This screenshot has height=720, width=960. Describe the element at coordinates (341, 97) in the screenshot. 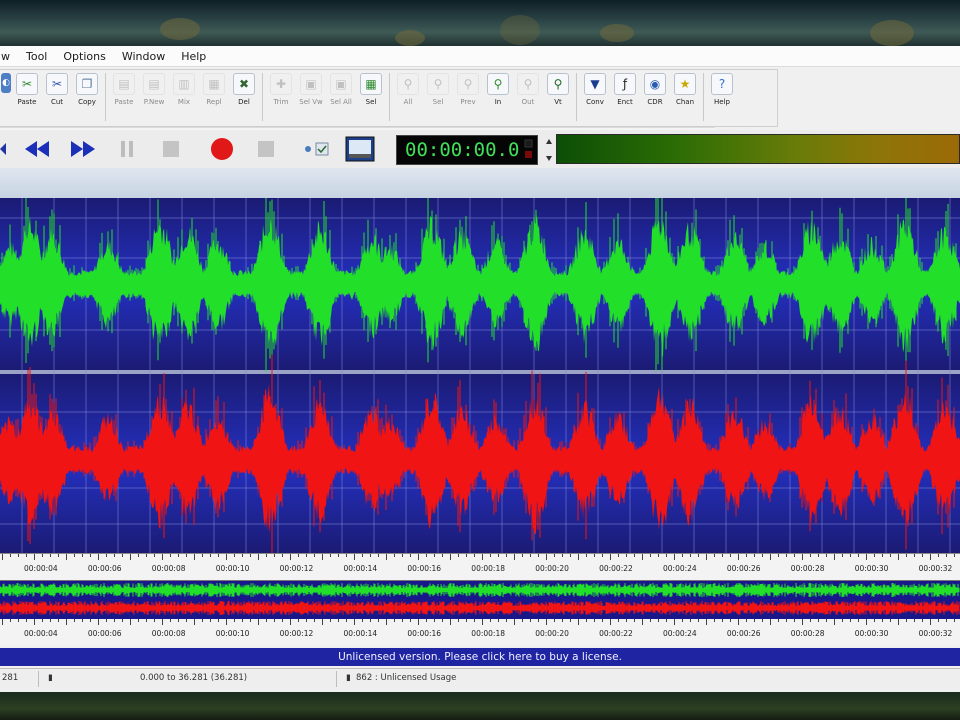

I see `select-all-button: ▣ Sel All` at that location.